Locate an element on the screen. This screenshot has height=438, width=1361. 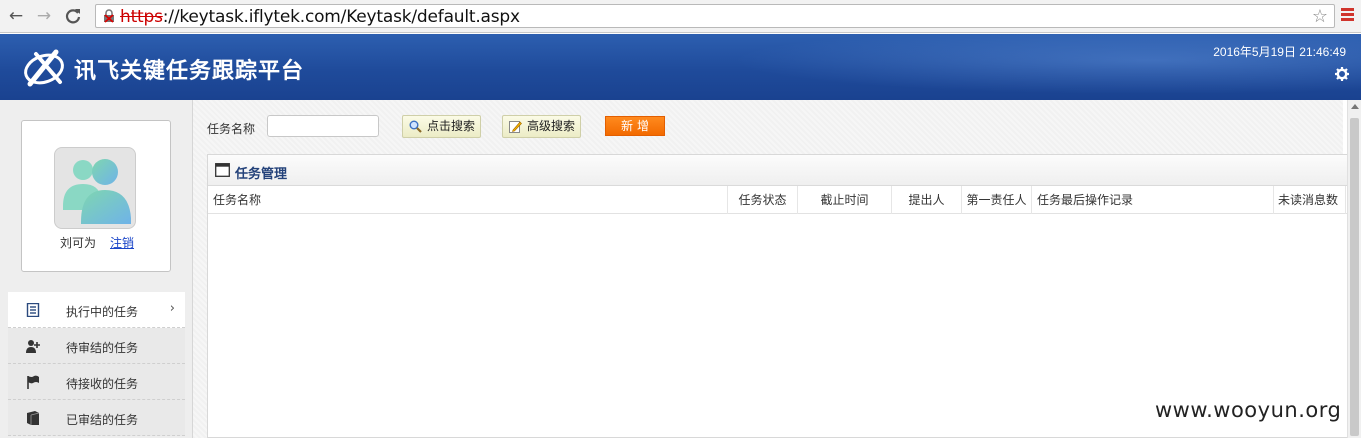
user-add-icon is located at coordinates (33, 346).